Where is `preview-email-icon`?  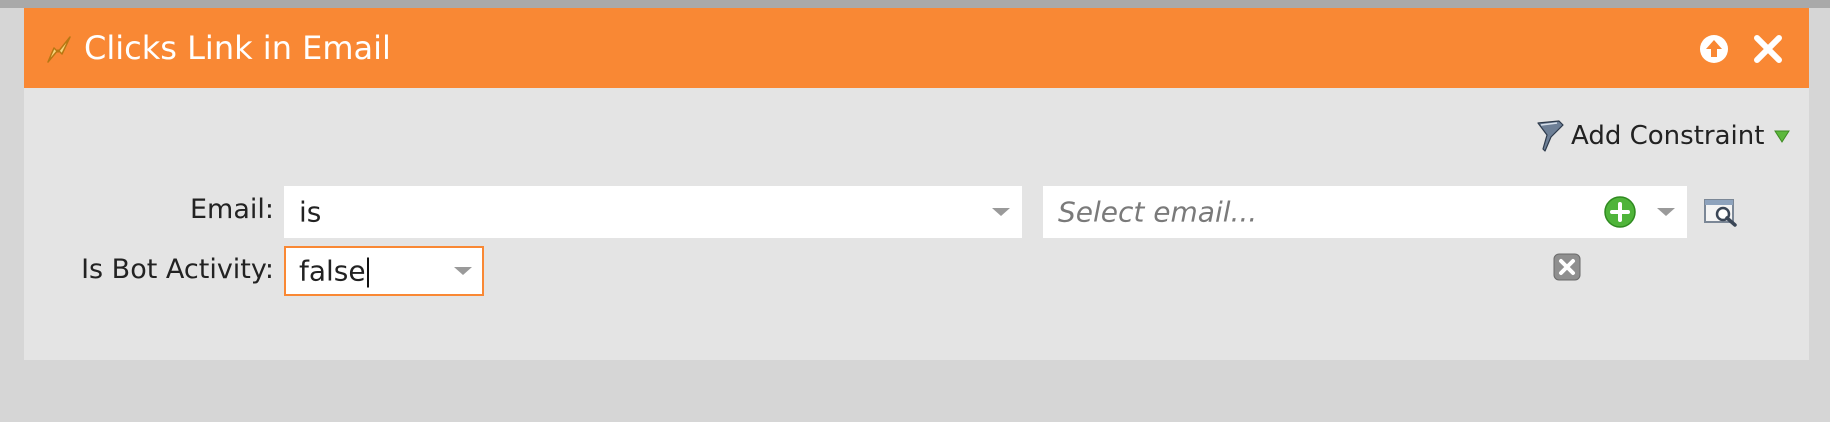 preview-email-icon is located at coordinates (1721, 212).